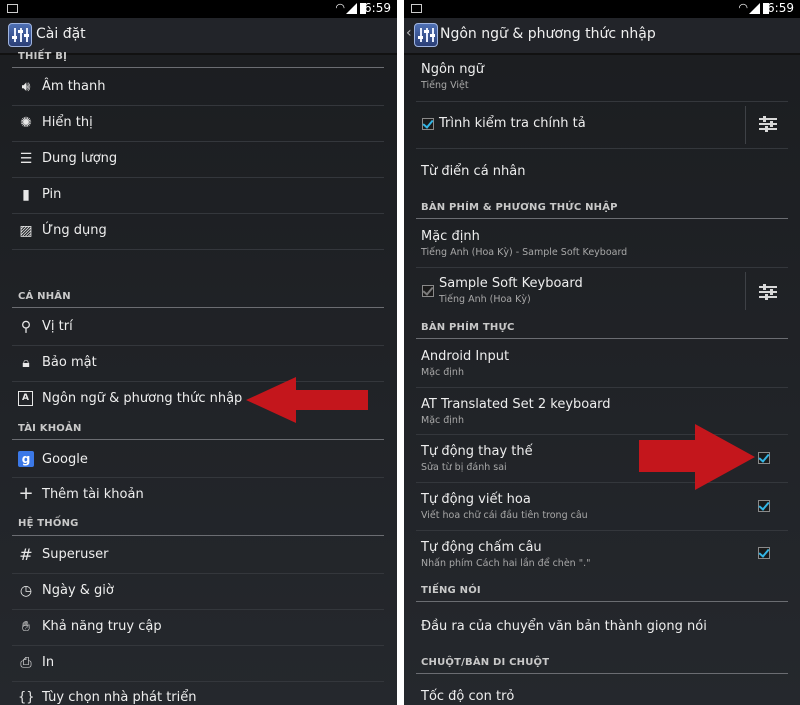 This screenshot has width=800, height=705. I want to click on settings-item-display: ✺ Hiển thị, so click(198, 123).